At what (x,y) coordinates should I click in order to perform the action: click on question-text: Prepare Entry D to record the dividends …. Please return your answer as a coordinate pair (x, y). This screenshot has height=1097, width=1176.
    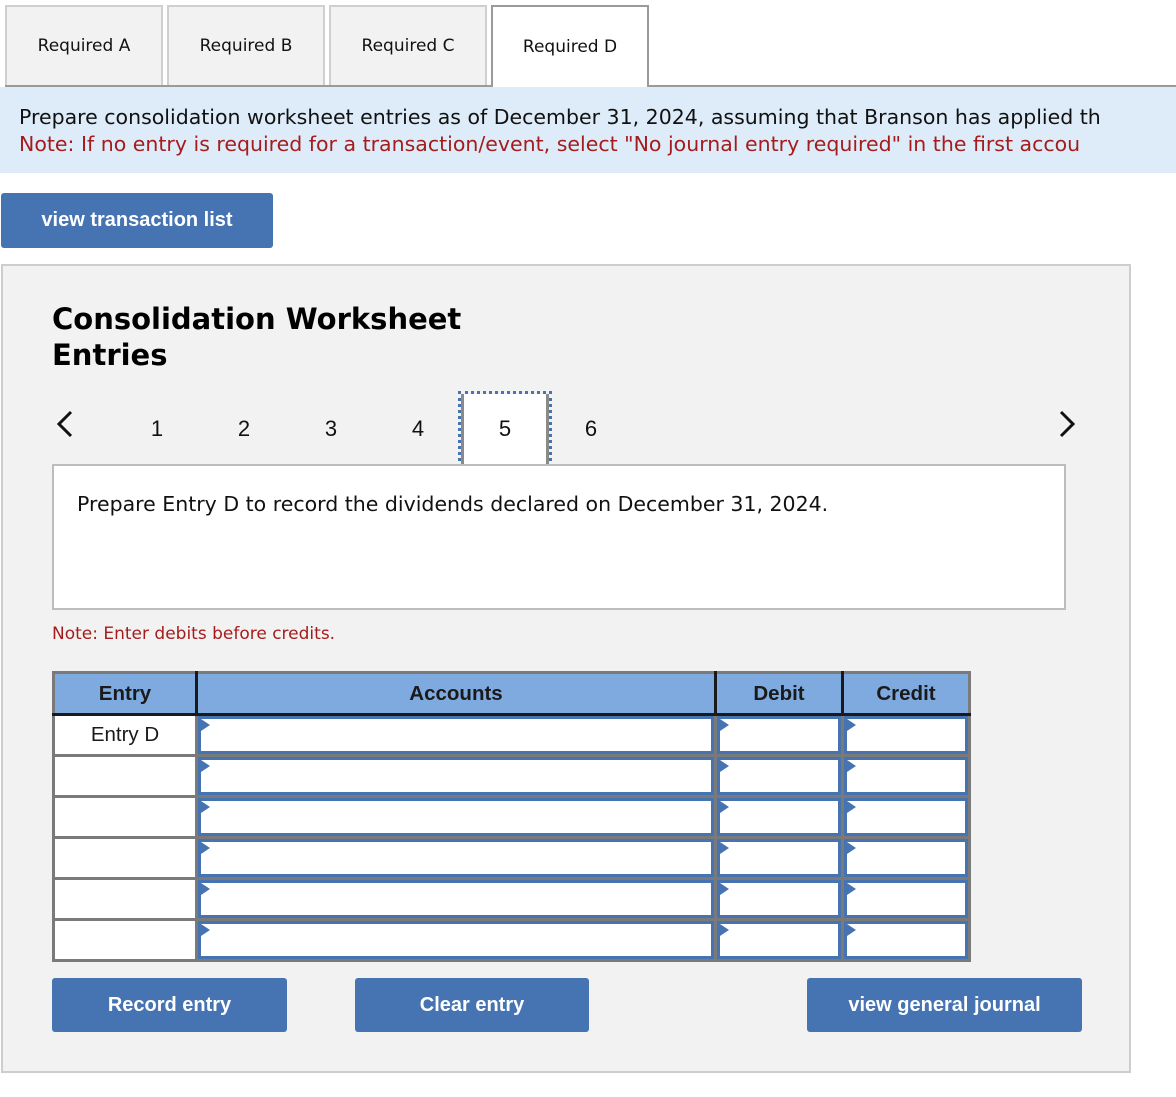
    Looking at the image, I should click on (453, 504).